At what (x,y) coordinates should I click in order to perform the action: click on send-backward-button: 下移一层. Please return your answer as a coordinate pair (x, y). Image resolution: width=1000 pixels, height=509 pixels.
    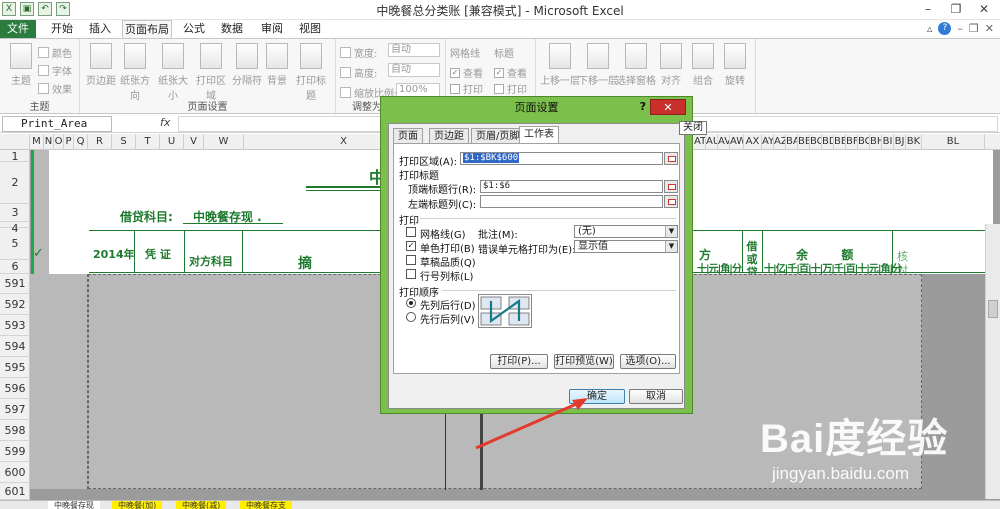
    Looking at the image, I should click on (598, 65).